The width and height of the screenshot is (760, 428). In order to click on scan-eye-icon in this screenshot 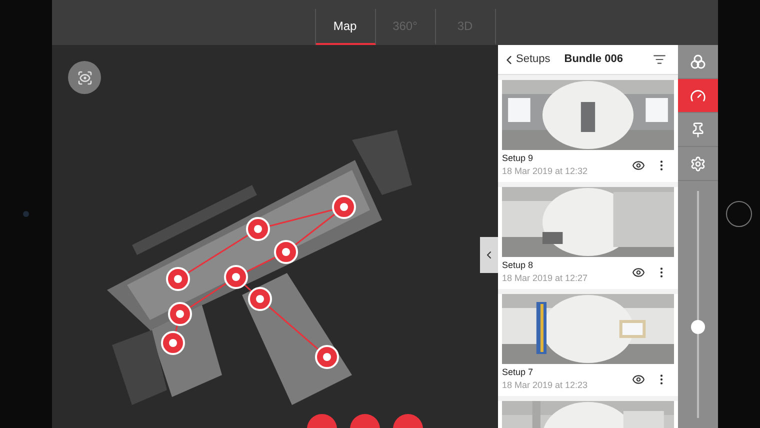, I will do `click(84, 78)`.